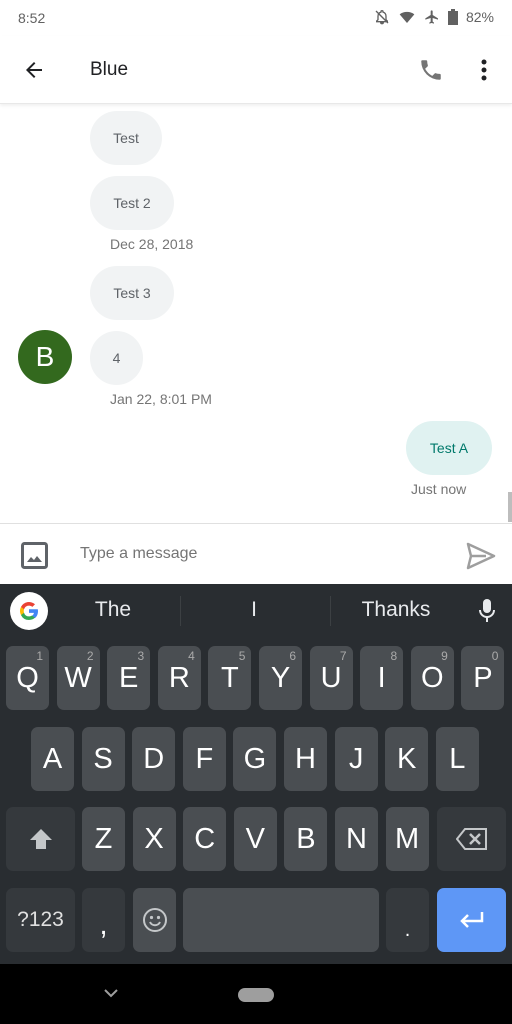 The height and width of the screenshot is (1024, 512). I want to click on emoji-key, so click(154, 920).